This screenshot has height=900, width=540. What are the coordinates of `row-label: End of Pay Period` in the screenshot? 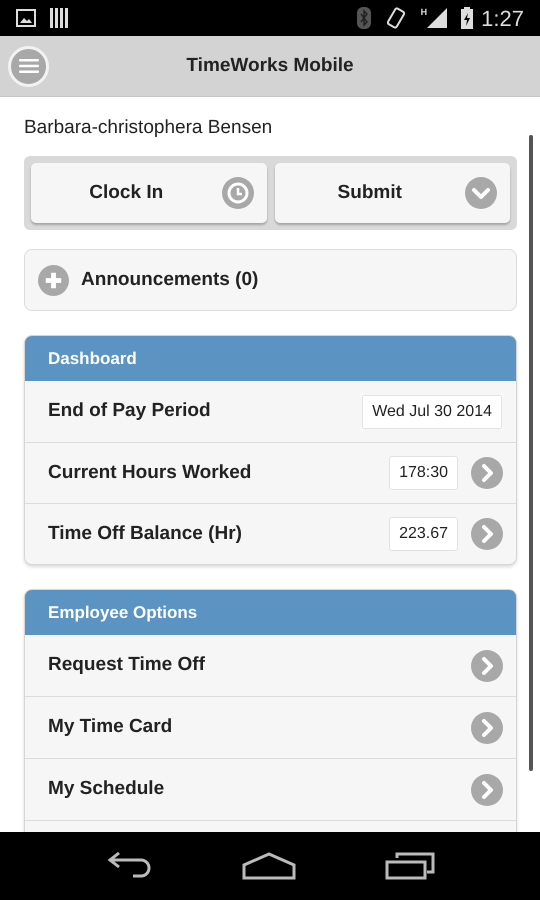 It's located at (130, 411).